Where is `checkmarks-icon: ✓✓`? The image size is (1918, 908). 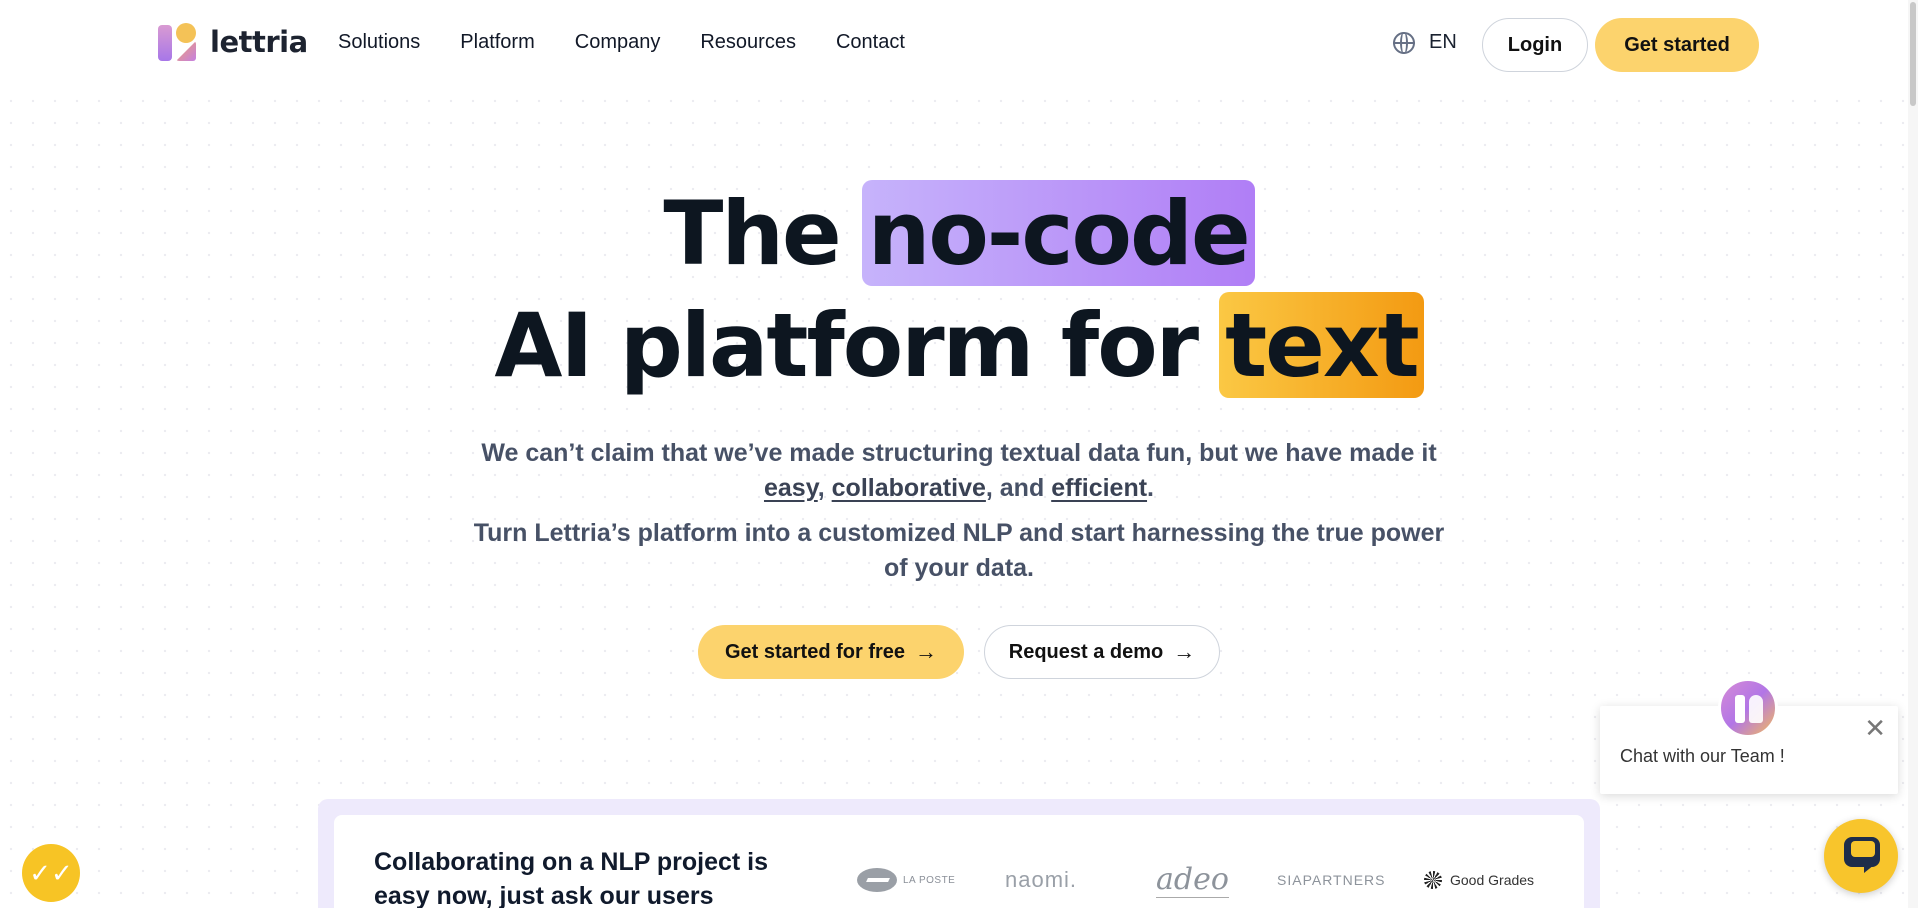 checkmarks-icon: ✓✓ is located at coordinates (51, 872).